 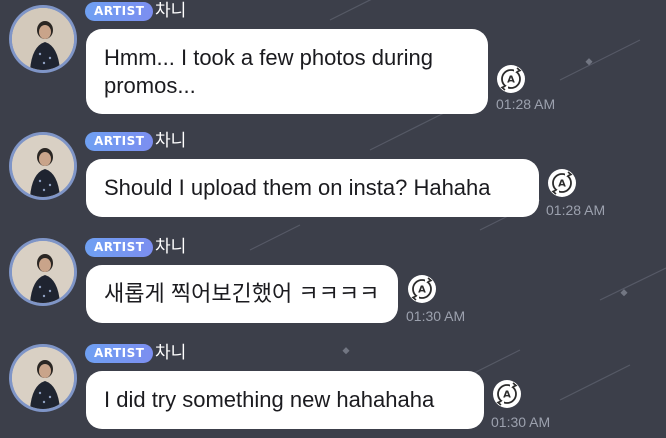 I want to click on message-bubble: 새롭게 찍어보긴했어 ㅋㅋㅋㅋ, so click(x=242, y=294).